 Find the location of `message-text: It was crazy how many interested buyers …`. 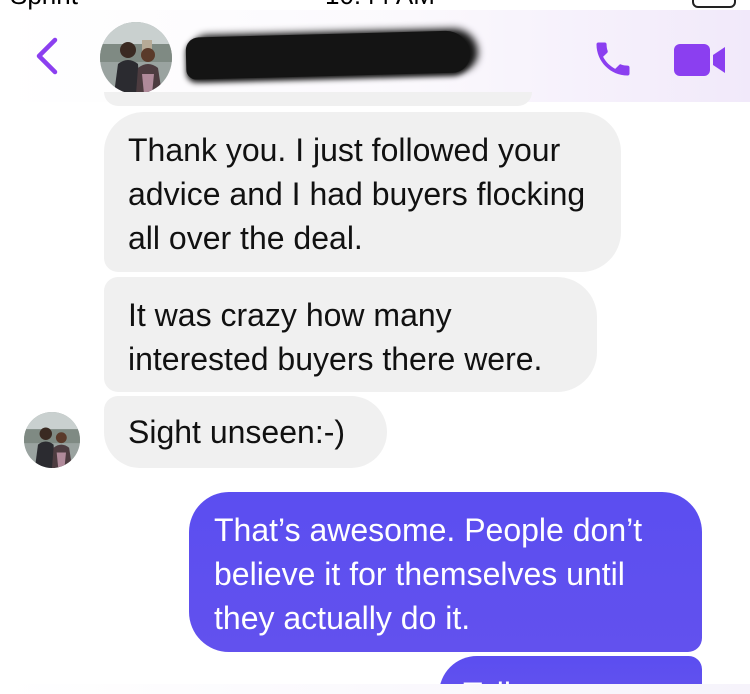

message-text: It was crazy how many interested buyers … is located at coordinates (335, 337).